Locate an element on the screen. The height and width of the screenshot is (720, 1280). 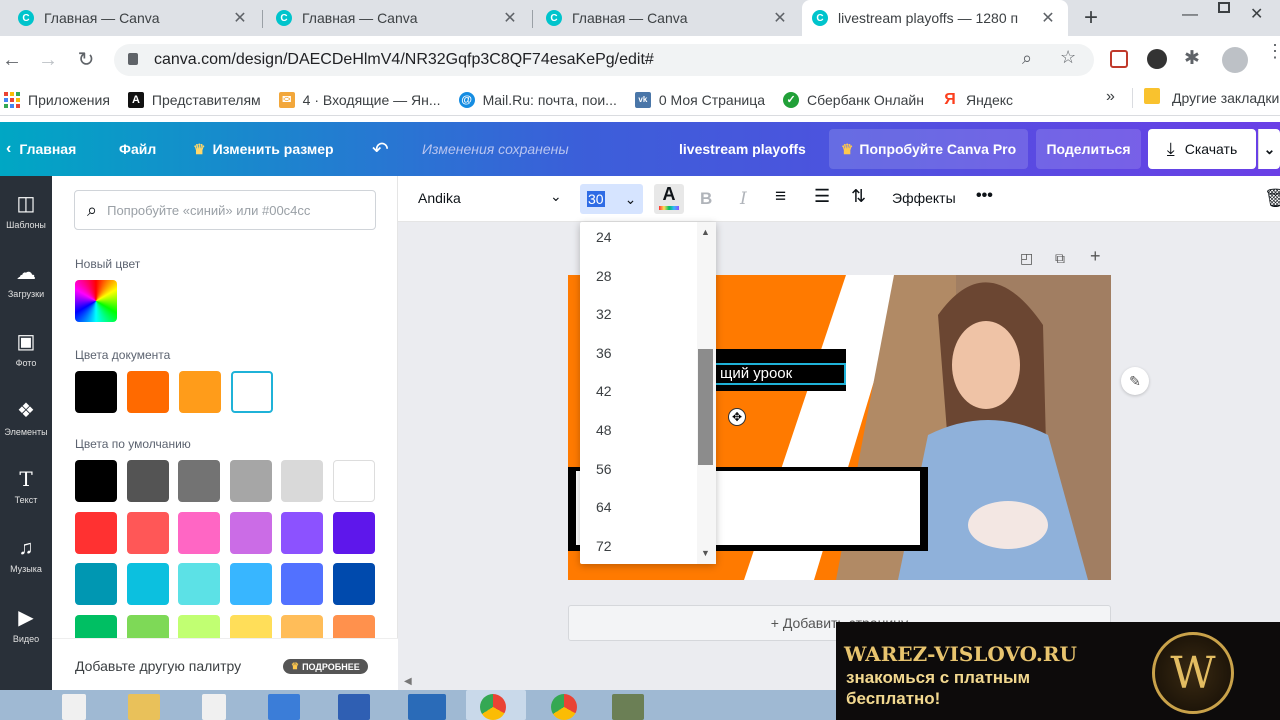
bookmarks-overflow-icon: » is located at coordinates (1110, 97).